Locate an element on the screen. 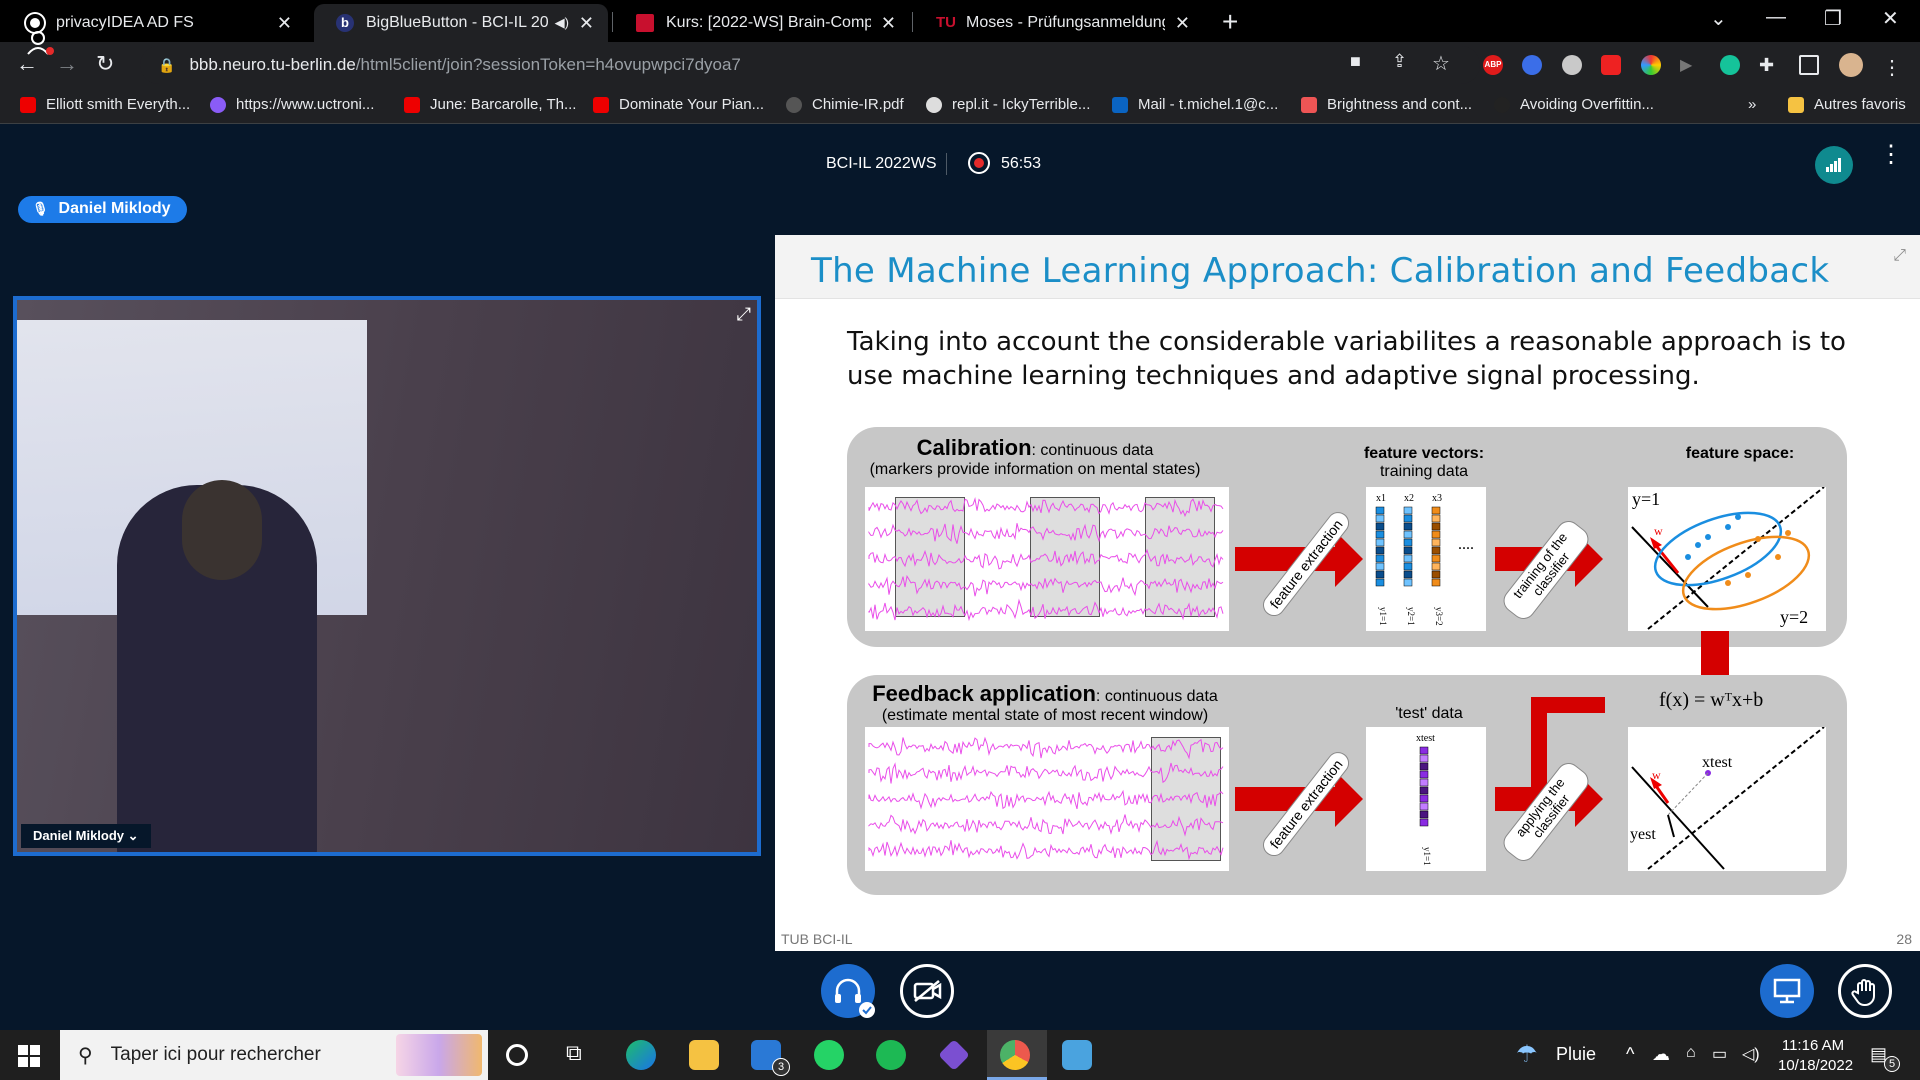 This screenshot has width=1920, height=1080. talking-indicator: 🎙 Daniel Miklody is located at coordinates (102, 209).